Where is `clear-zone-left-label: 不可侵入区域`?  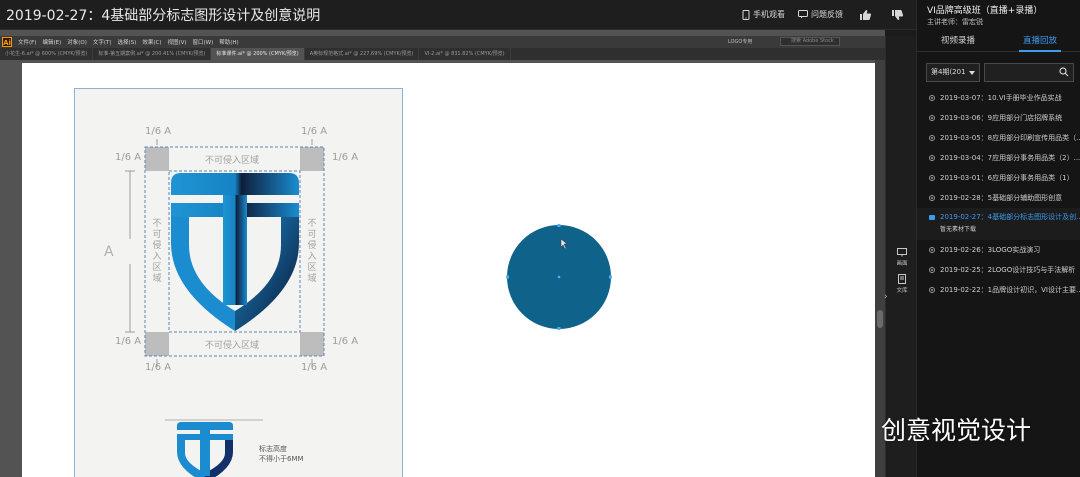
clear-zone-left-label: 不可侵入区域 is located at coordinates (157, 251).